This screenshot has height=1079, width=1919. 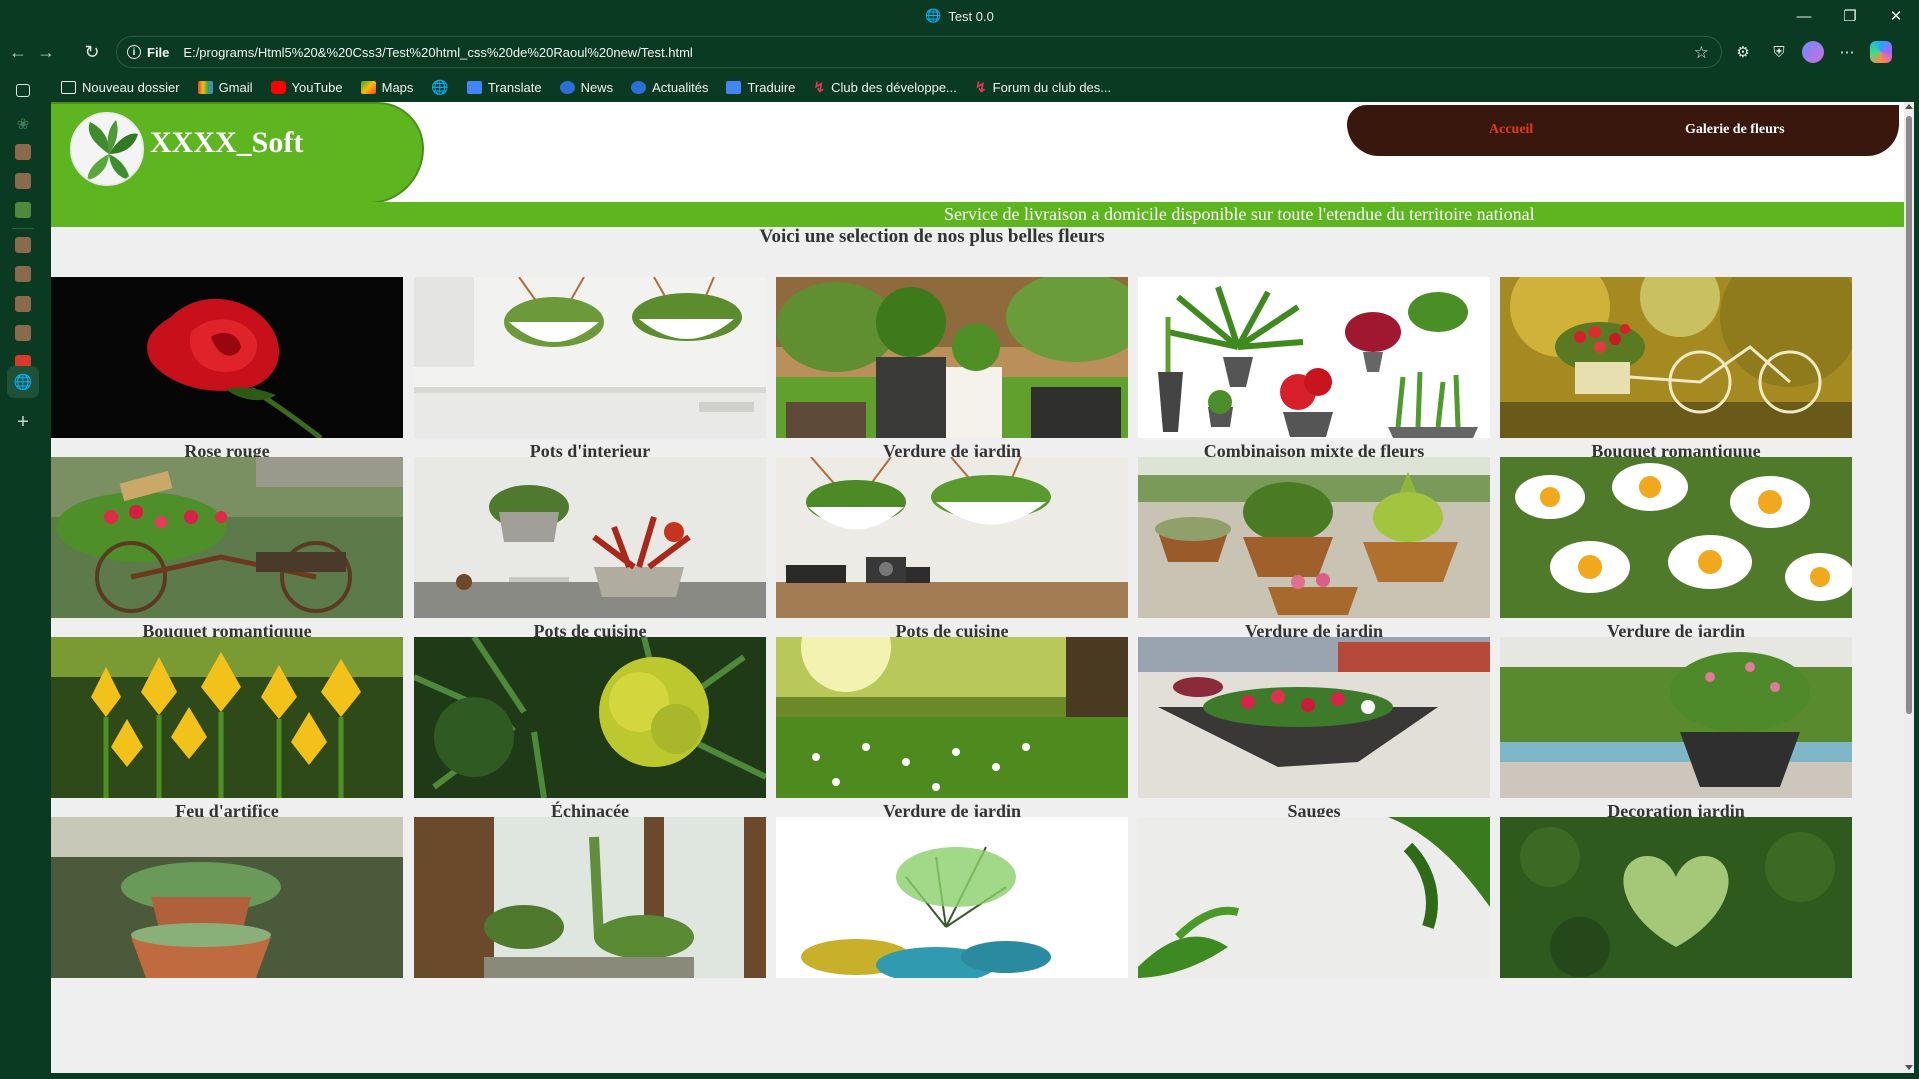 What do you see at coordinates (439, 87) in the screenshot?
I see `bookmark-item: 🌐` at bounding box center [439, 87].